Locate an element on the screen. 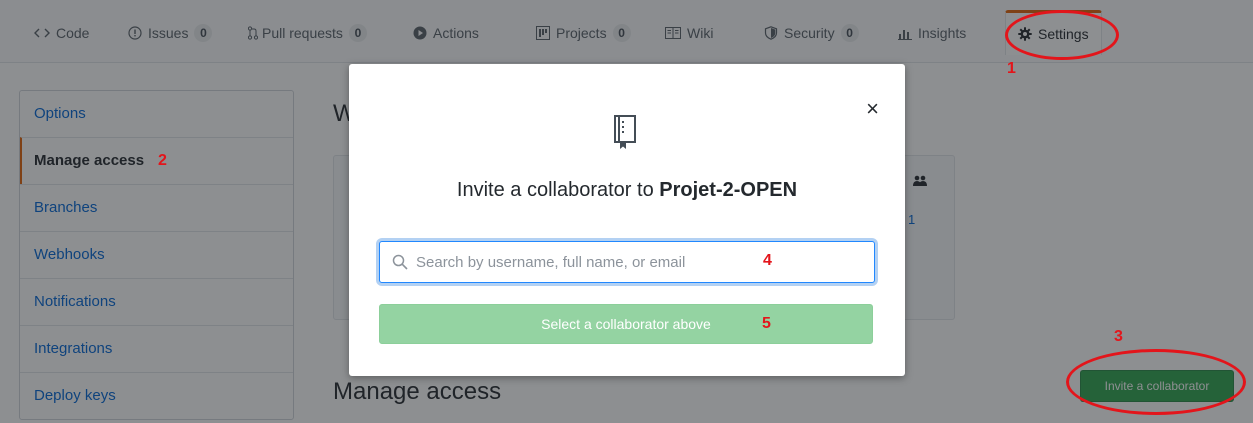  search-icon is located at coordinates (400, 262).